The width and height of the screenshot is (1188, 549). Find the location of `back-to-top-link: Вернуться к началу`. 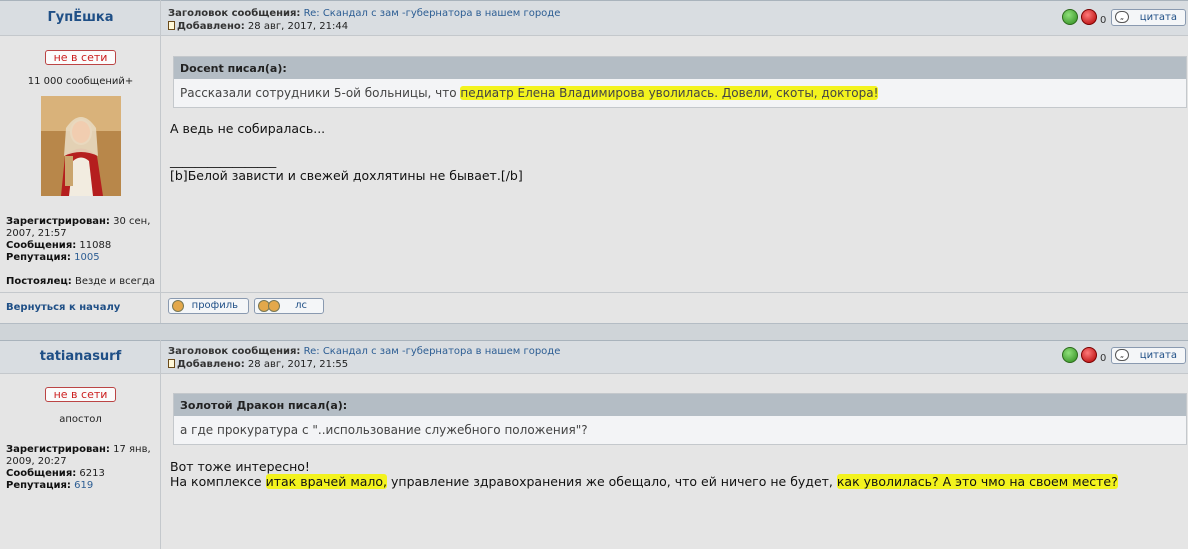

back-to-top-link: Вернуться к началу is located at coordinates (63, 307).